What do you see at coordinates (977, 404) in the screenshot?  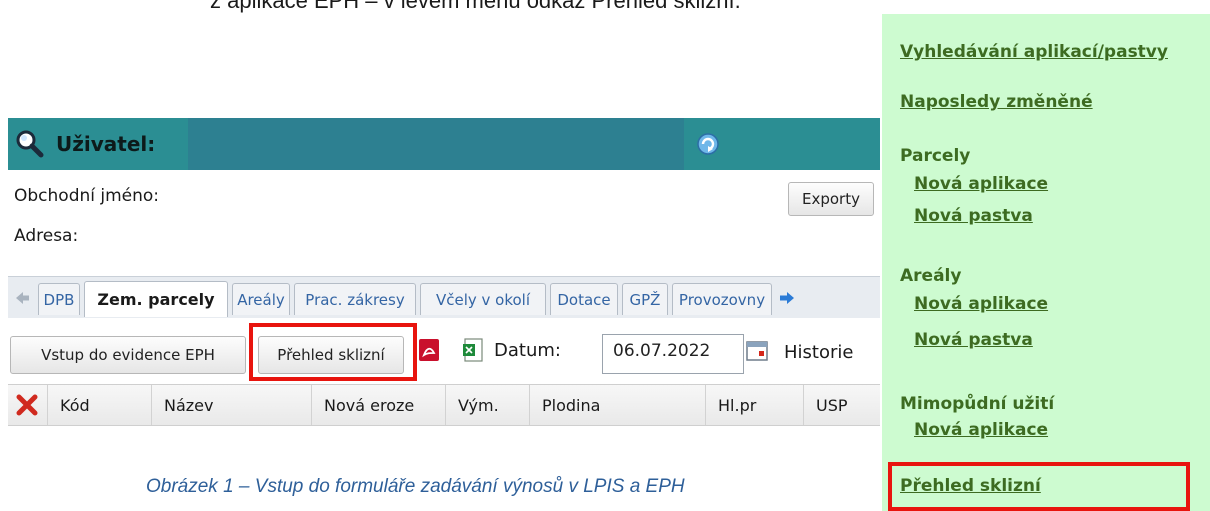 I see `menu-nonagri-heading: Mimopůdní užití` at bounding box center [977, 404].